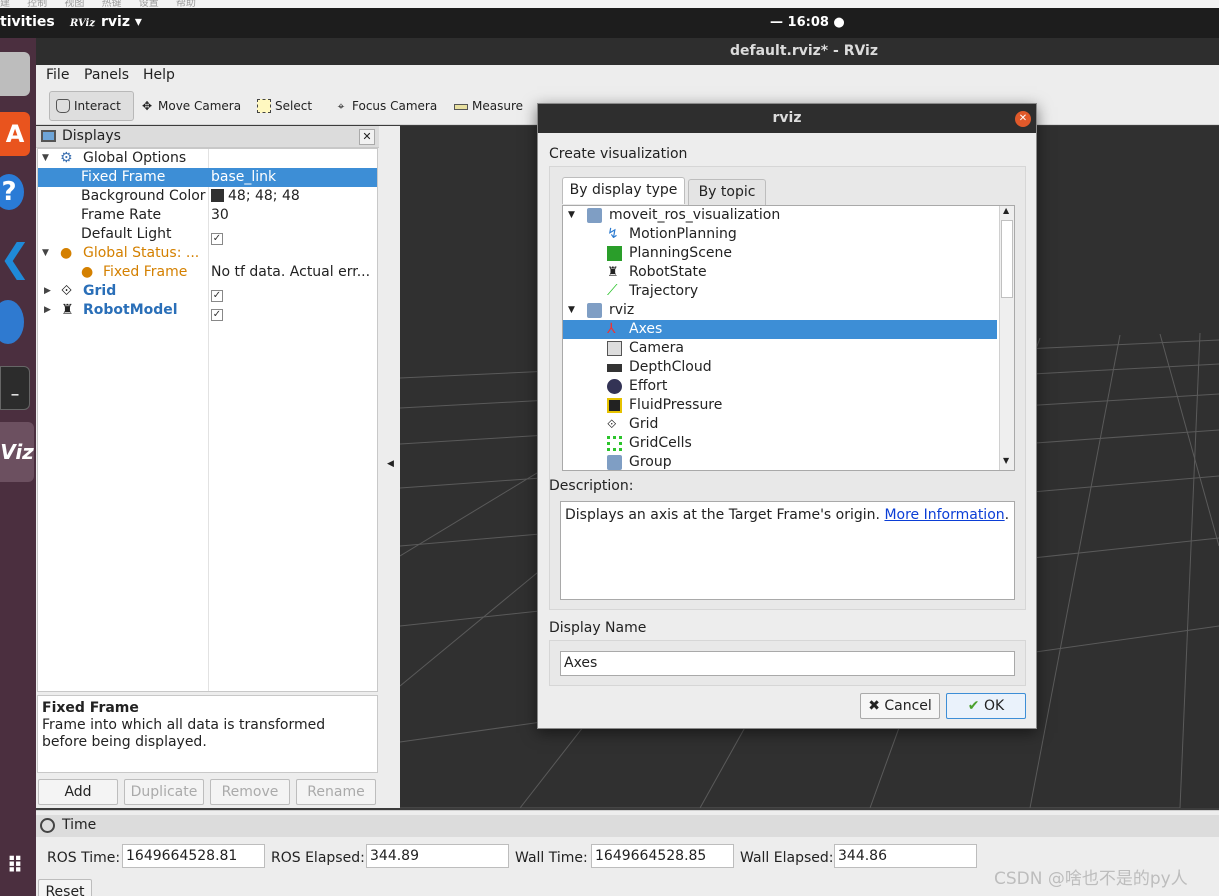 Image resolution: width=1219 pixels, height=896 pixels. What do you see at coordinates (874, 706) in the screenshot?
I see `cancel-x-icon: ✖` at bounding box center [874, 706].